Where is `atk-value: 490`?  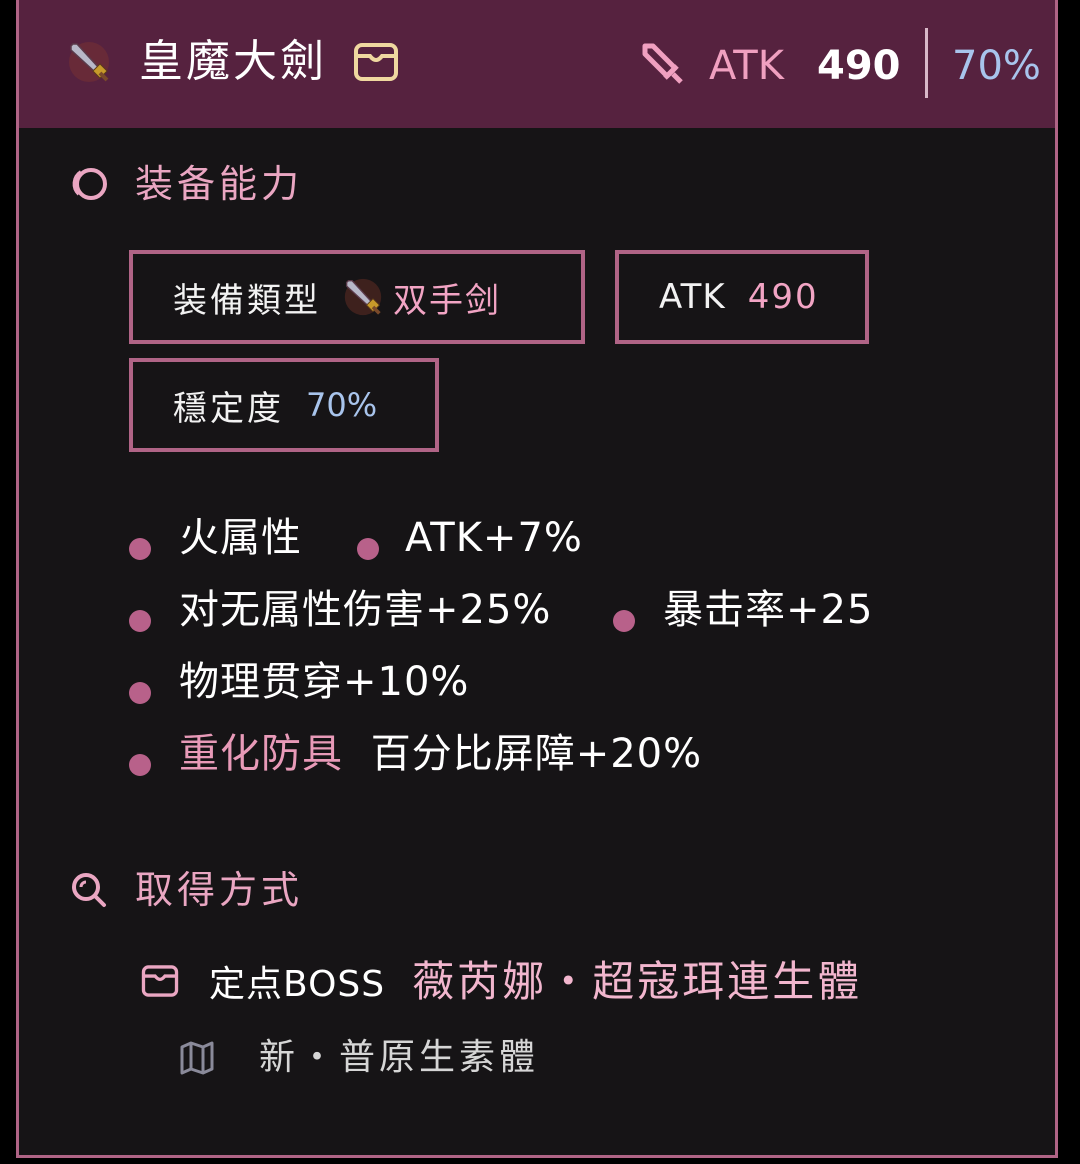
atk-value: 490 is located at coordinates (783, 297).